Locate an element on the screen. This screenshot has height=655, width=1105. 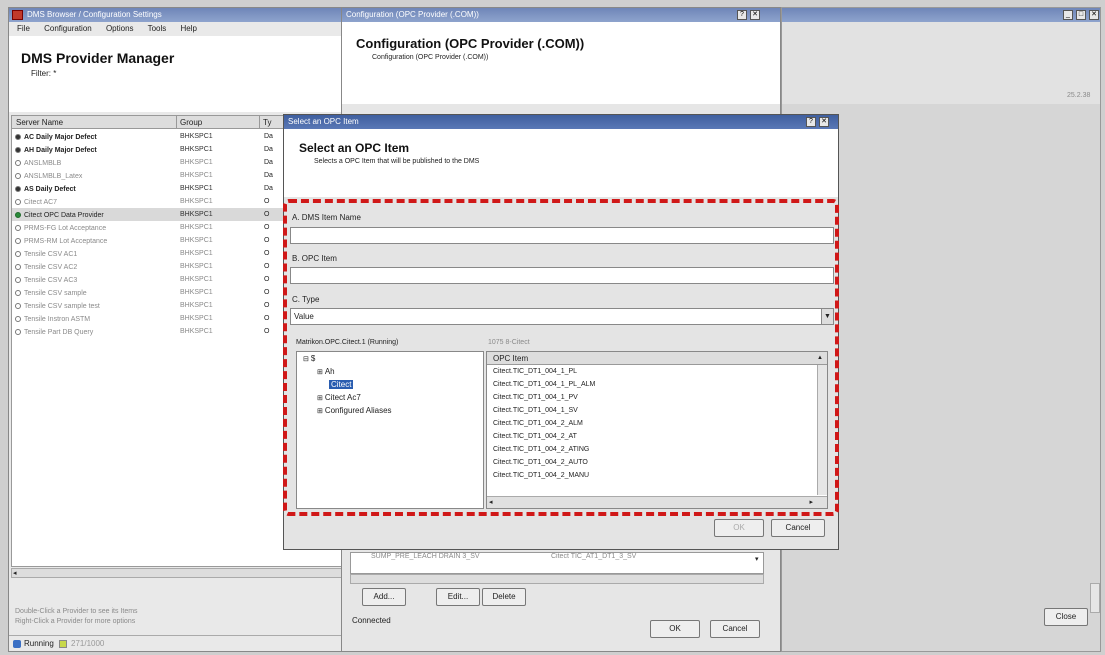
server-label: Matrikon.OPC.Citect.1 (Running) is located at coordinates (347, 342).